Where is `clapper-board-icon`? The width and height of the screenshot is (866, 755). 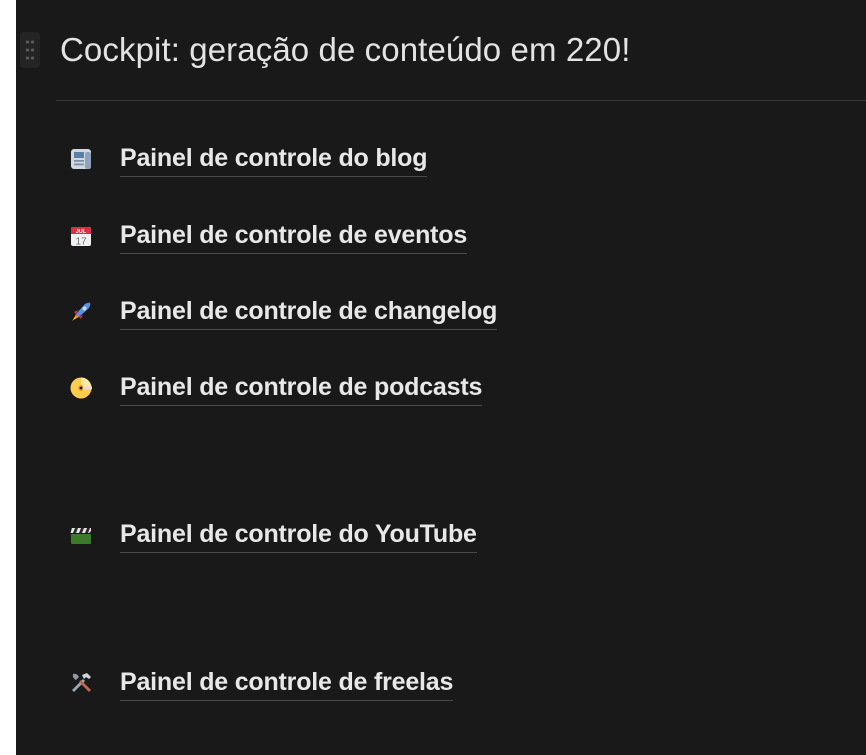
clapper-board-icon is located at coordinates (81, 535).